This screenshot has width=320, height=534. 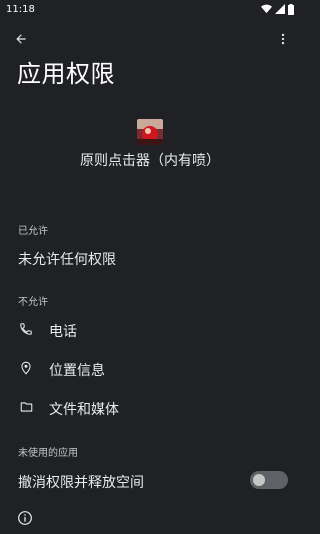 I want to click on toggle-knob, so click(x=259, y=480).